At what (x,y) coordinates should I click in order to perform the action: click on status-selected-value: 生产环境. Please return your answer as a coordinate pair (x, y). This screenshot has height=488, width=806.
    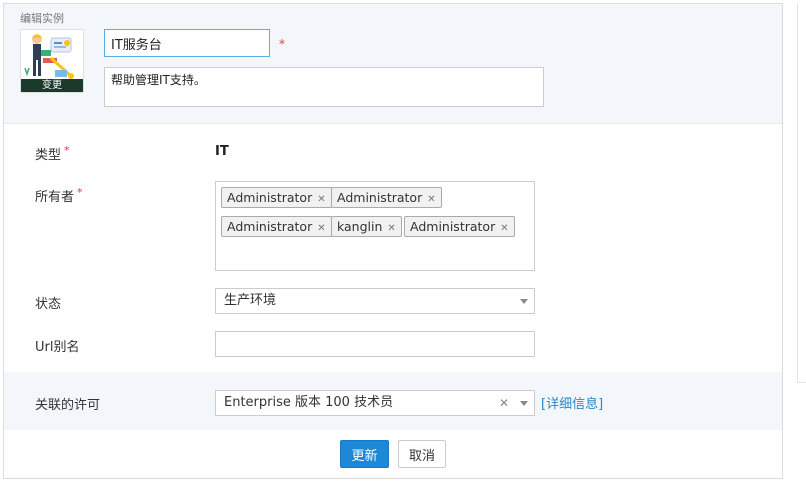
    Looking at the image, I should click on (250, 300).